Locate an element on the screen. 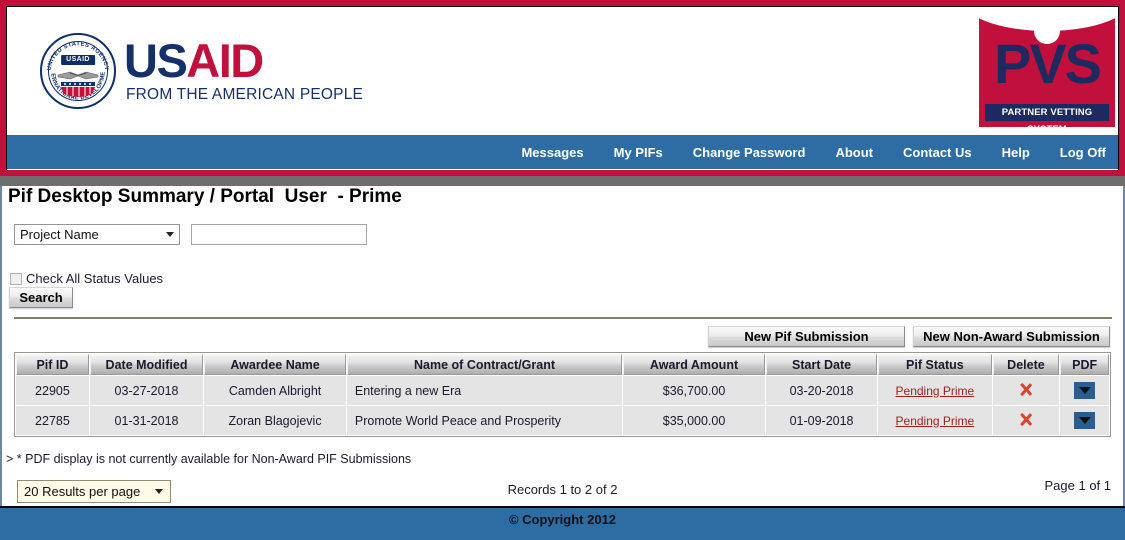 The image size is (1125, 540). col-contract-name: Name of Contract/Grant is located at coordinates (484, 364).